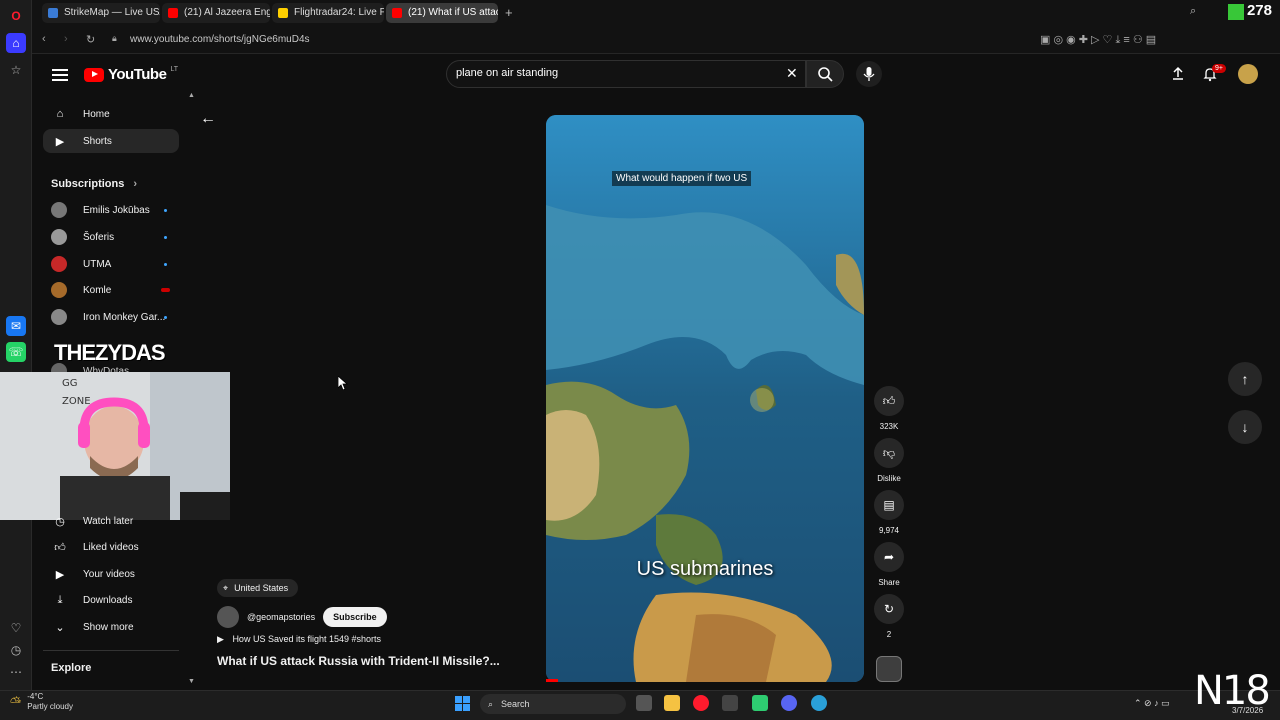 The width and height of the screenshot is (1280, 720). What do you see at coordinates (101, 13) in the screenshot?
I see `tab-strikemap: StrikeMap — Live US/Israe` at bounding box center [101, 13].